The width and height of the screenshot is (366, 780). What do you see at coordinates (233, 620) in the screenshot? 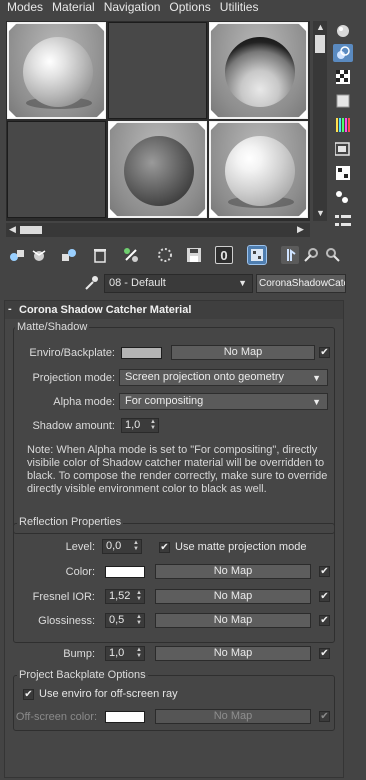
I see `glossiness-map-button: No Map` at bounding box center [233, 620].